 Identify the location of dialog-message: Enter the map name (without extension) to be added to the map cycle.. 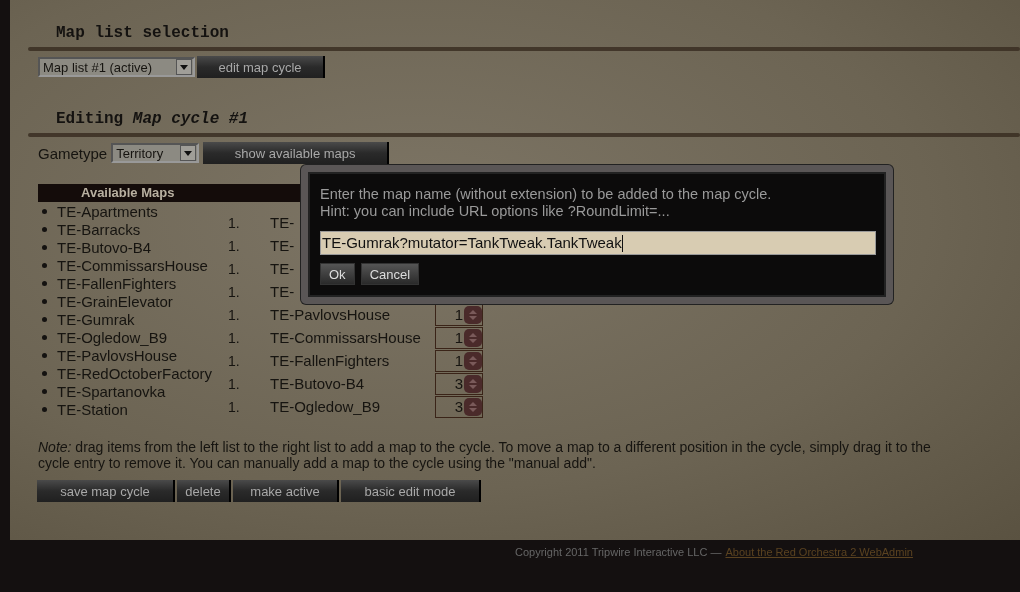
(546, 194).